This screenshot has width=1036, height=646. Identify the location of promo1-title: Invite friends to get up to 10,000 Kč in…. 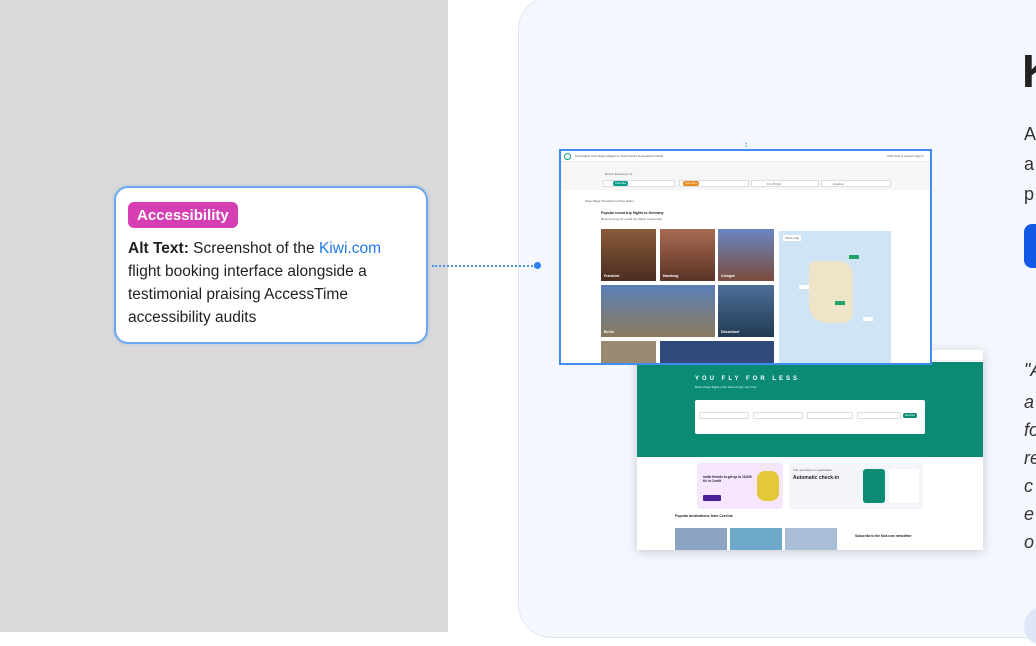
(727, 479).